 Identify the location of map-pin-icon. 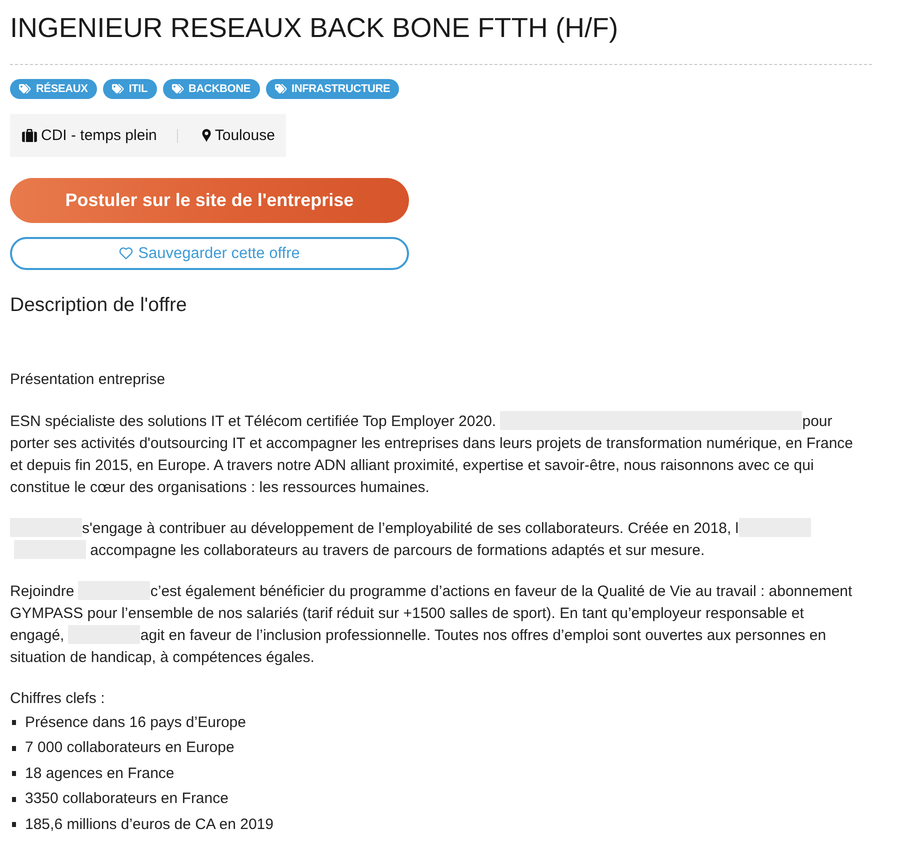
(206, 135).